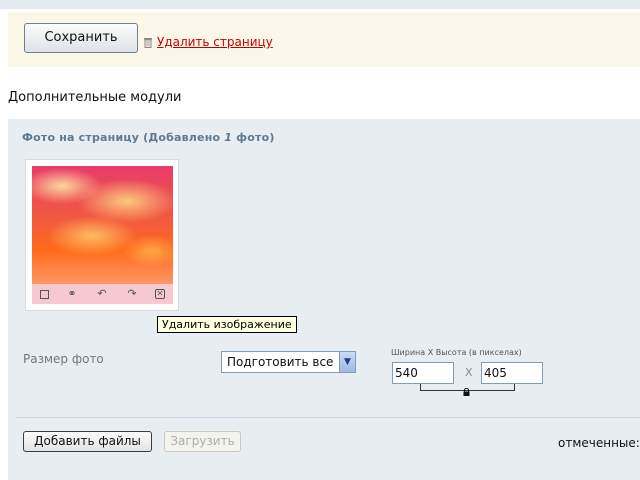 The width and height of the screenshot is (640, 480). I want to click on rotate-left-icon: ↶, so click(102, 294).